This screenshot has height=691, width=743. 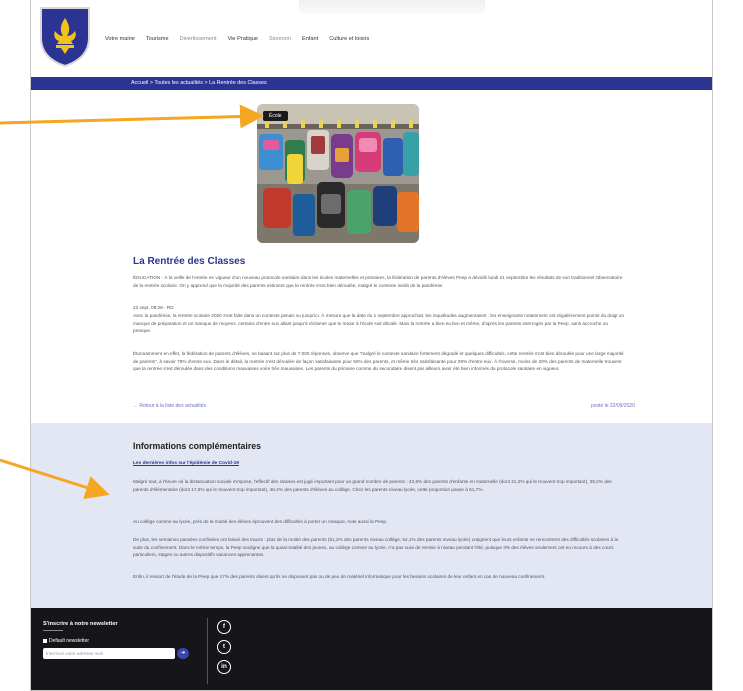 What do you see at coordinates (169, 406) in the screenshot?
I see `back-to-news-link: ← Retour à la liste des actualités` at bounding box center [169, 406].